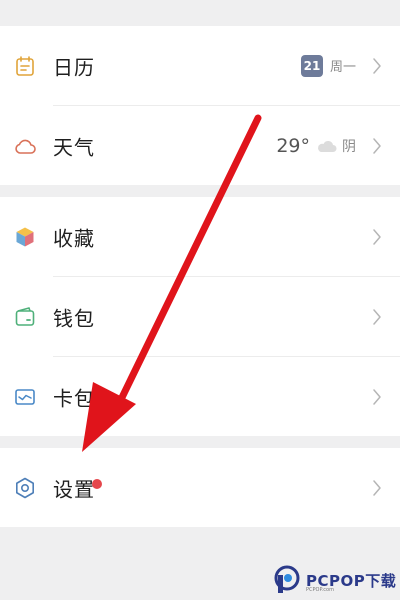 This screenshot has width=400, height=600. I want to click on card-icon, so click(25, 396).